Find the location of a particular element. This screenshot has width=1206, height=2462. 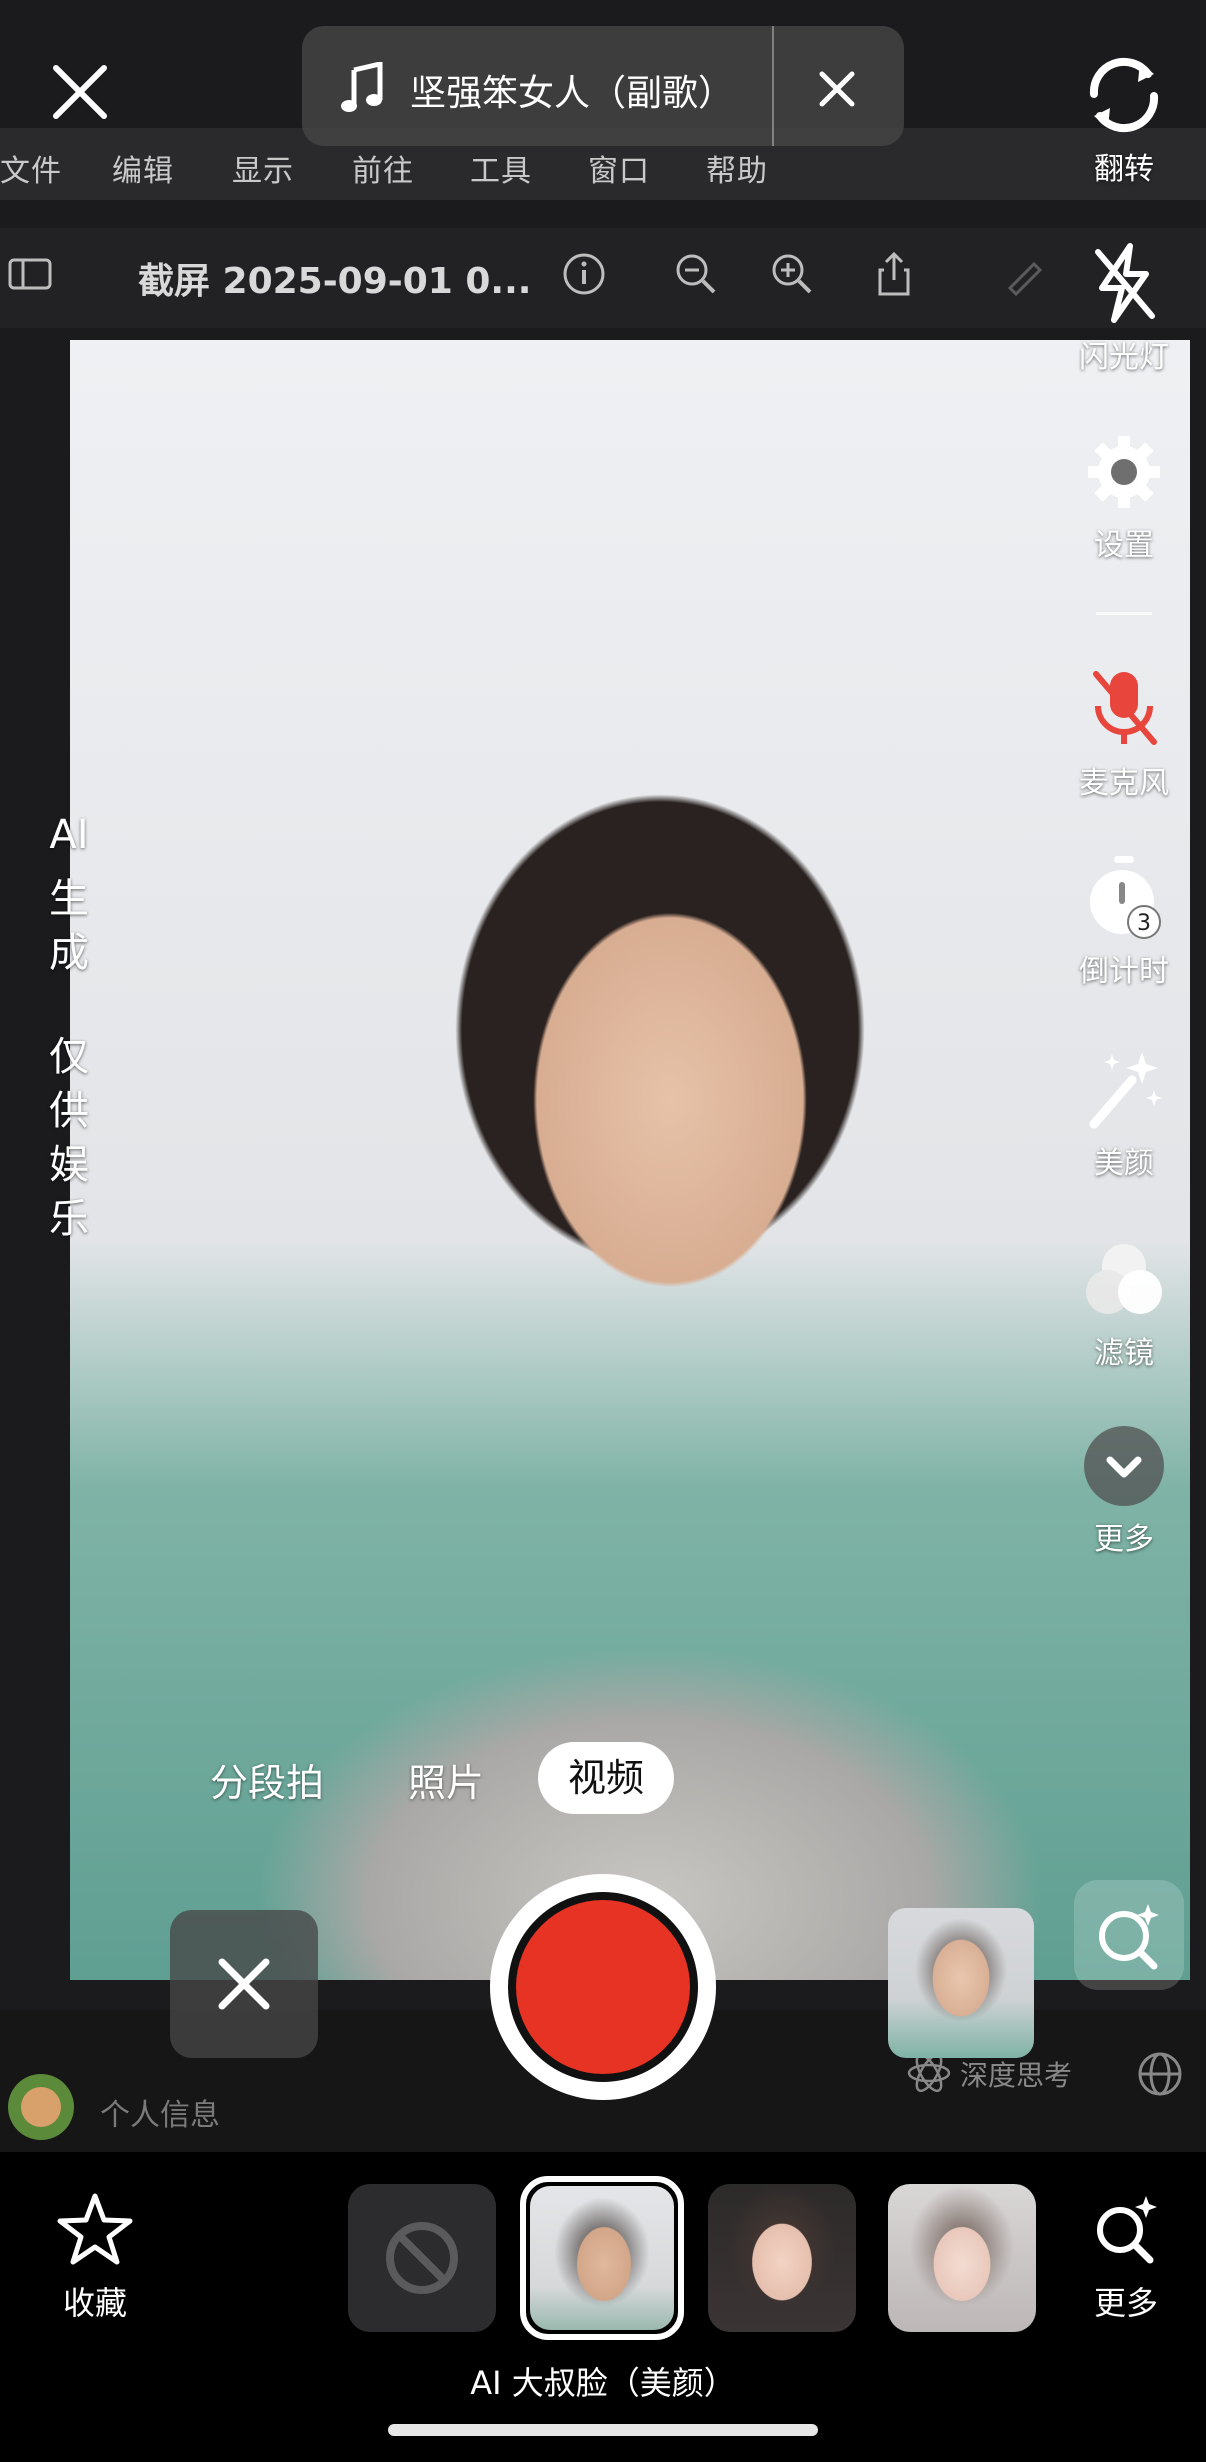

chevron-down-icon is located at coordinates (1124, 1466).